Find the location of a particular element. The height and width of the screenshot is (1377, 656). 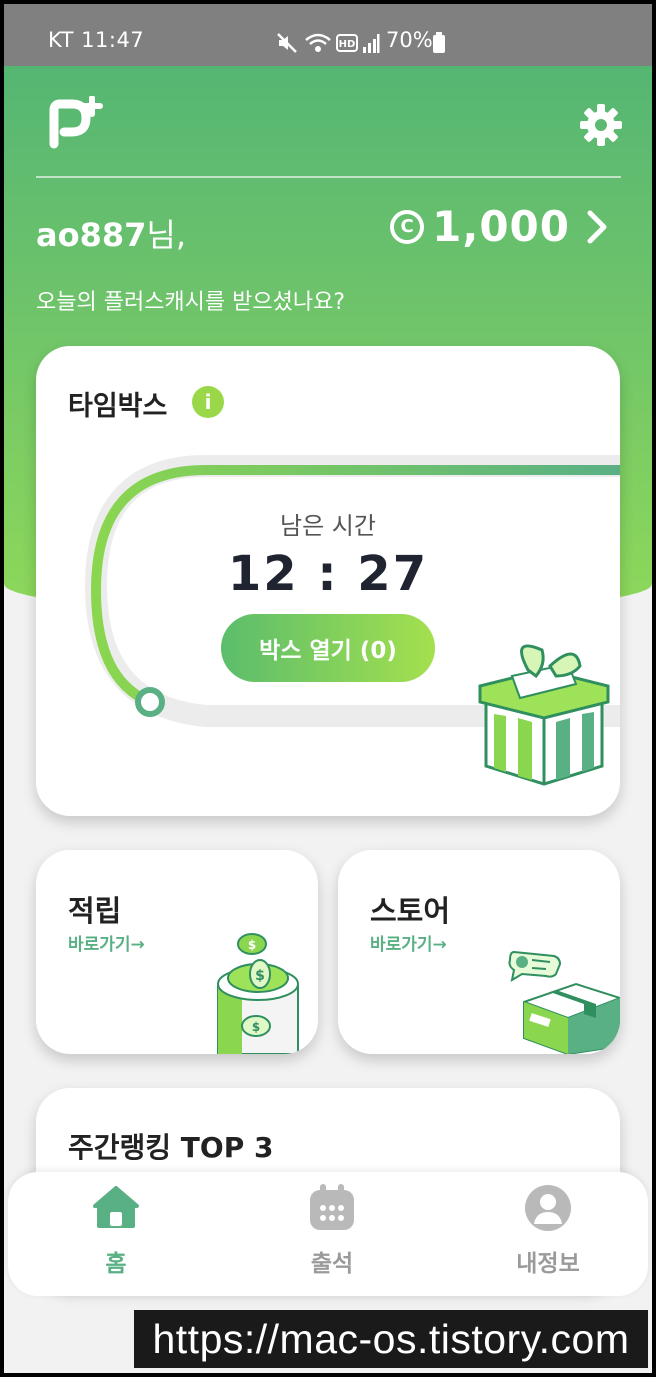

info-icon: i is located at coordinates (208, 402).